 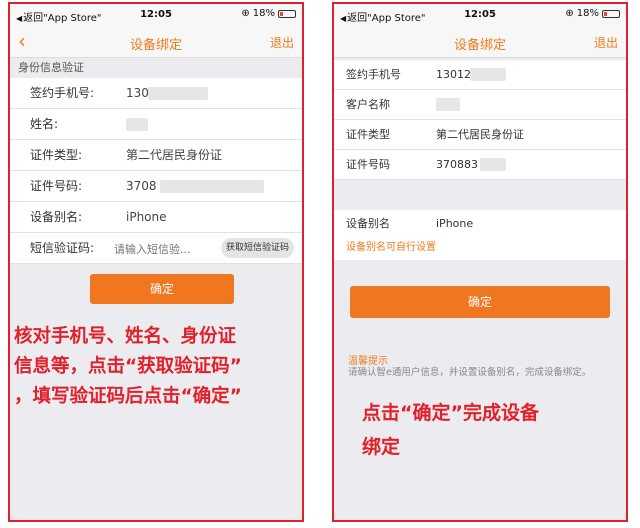 What do you see at coordinates (257, 248) in the screenshot?
I see `get-sms-code-button: 获取短信验证码` at bounding box center [257, 248].